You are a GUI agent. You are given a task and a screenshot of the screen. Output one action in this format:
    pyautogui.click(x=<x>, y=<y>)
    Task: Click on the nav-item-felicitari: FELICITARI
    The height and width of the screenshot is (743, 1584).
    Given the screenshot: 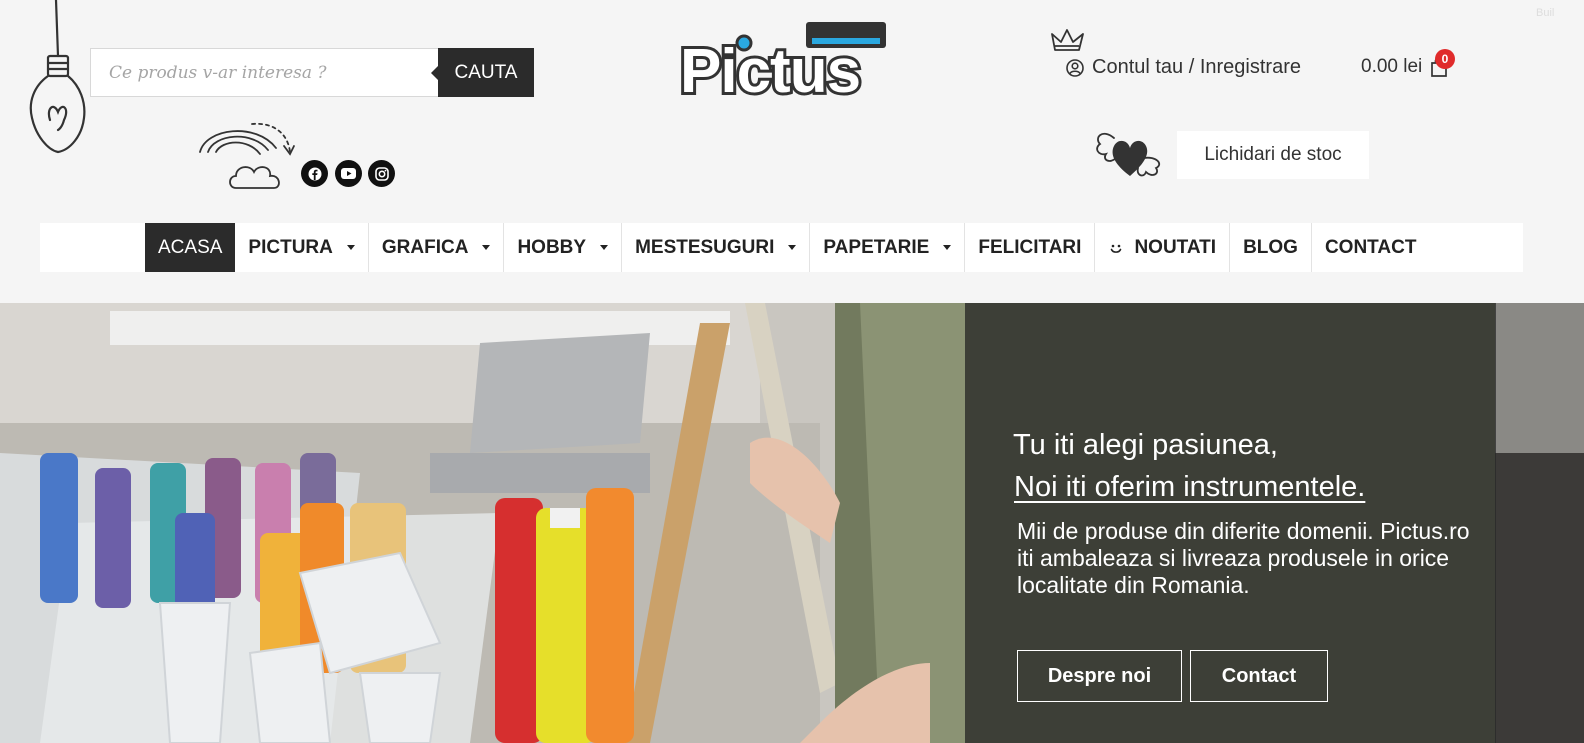 What is the action you would take?
    pyautogui.click(x=1030, y=247)
    